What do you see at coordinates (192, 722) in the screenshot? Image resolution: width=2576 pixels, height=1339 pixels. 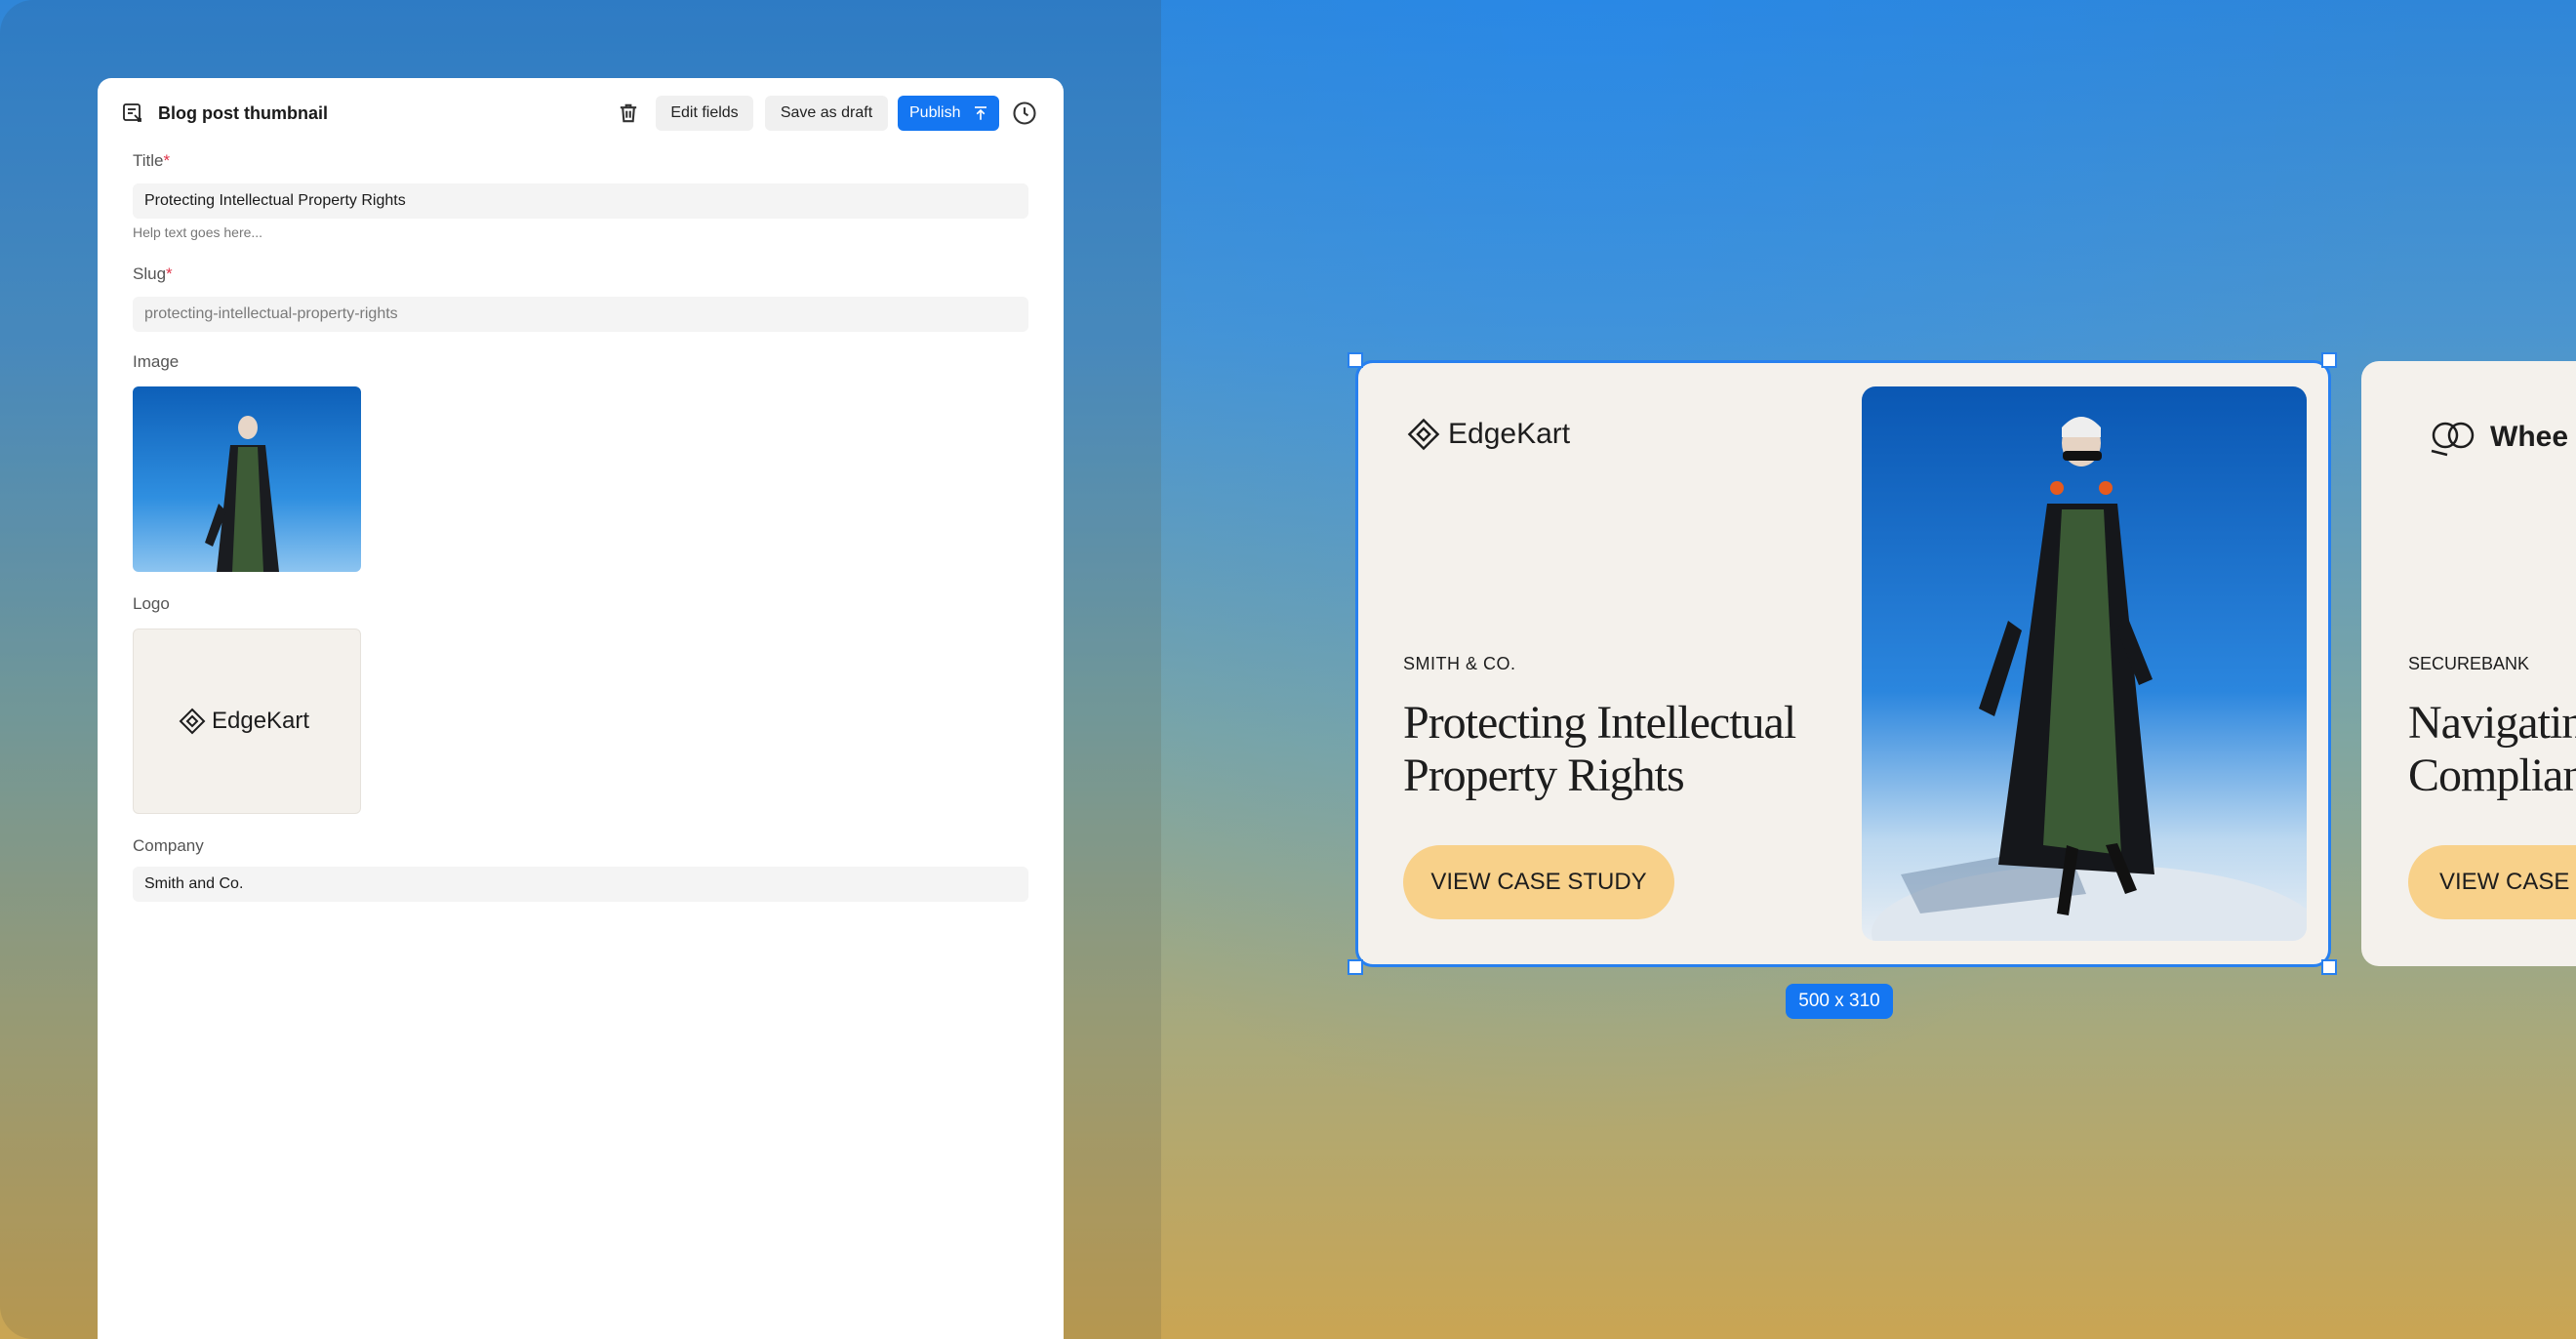 I see `edgekart-logo-icon` at bounding box center [192, 722].